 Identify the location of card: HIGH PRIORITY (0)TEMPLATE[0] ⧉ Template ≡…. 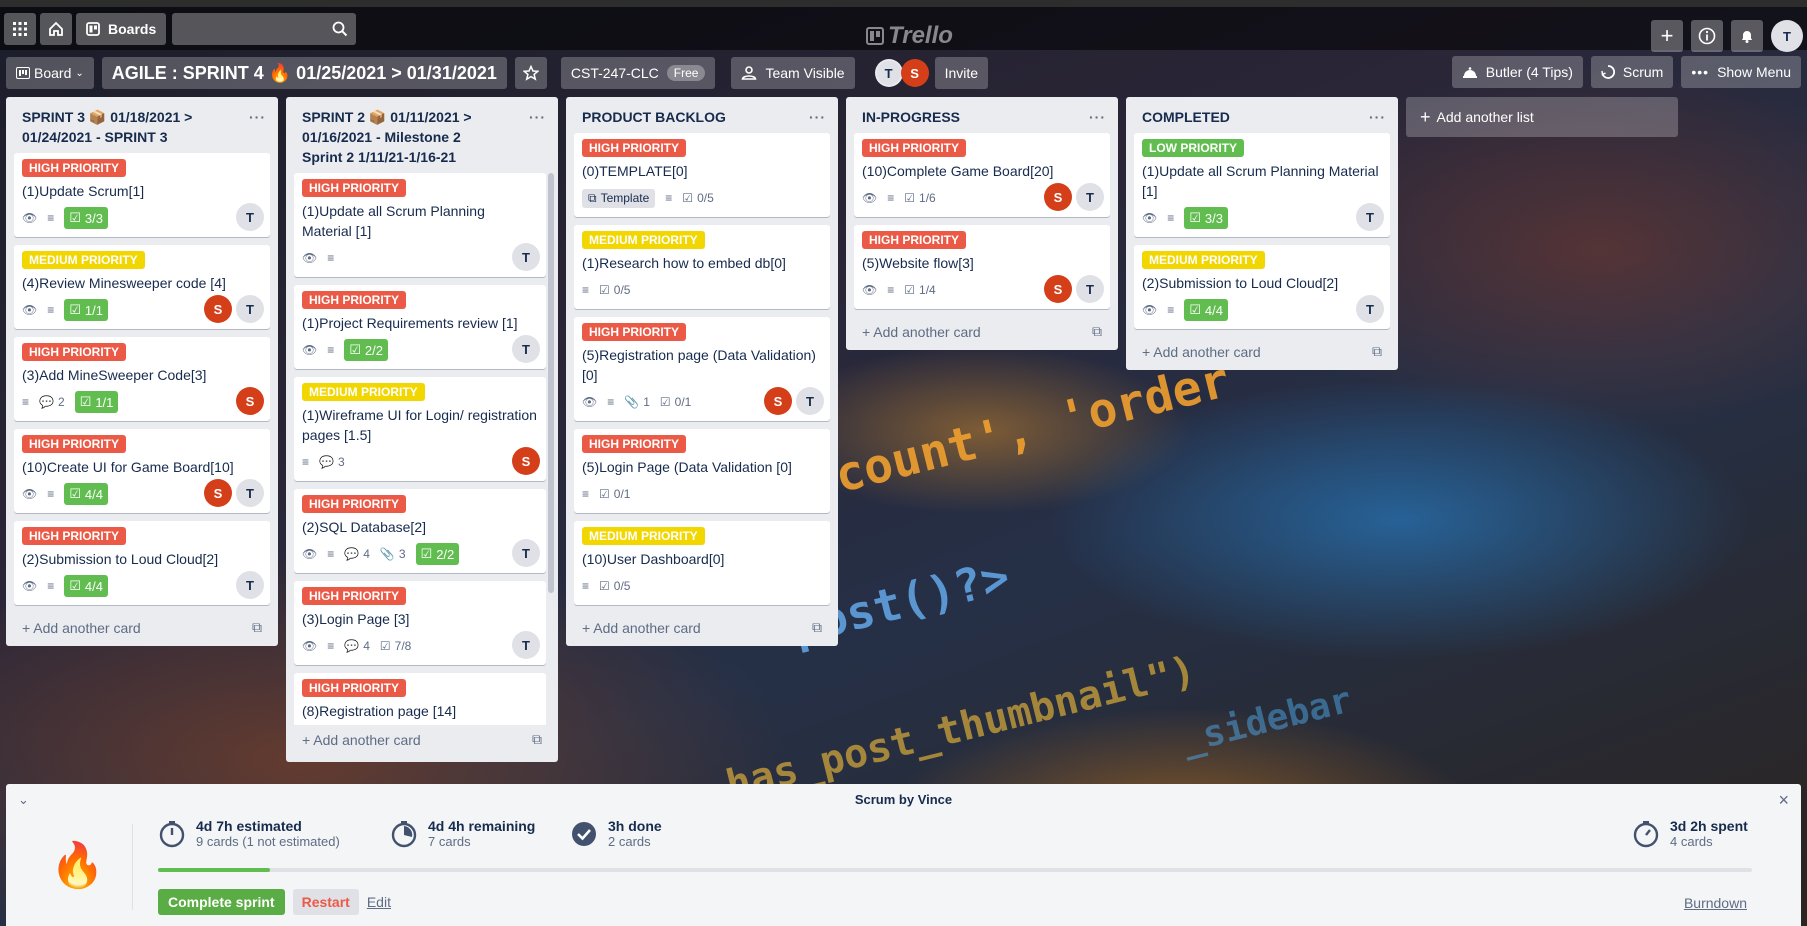
(702, 175).